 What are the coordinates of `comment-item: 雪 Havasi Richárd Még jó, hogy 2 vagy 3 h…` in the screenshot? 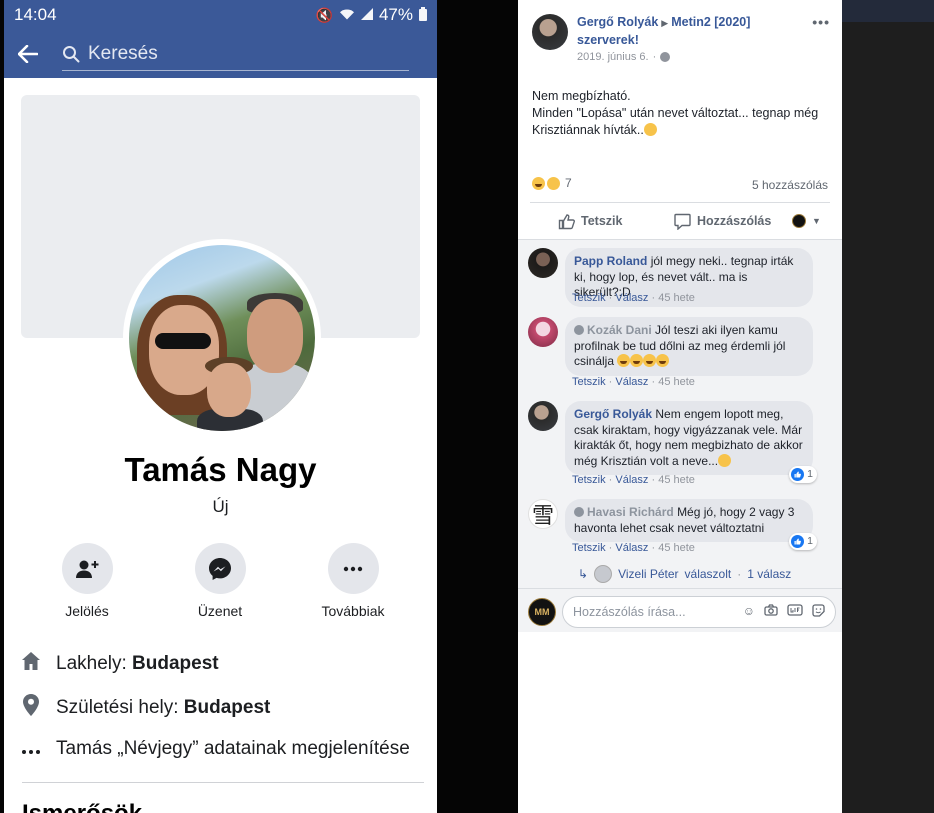 It's located at (672, 524).